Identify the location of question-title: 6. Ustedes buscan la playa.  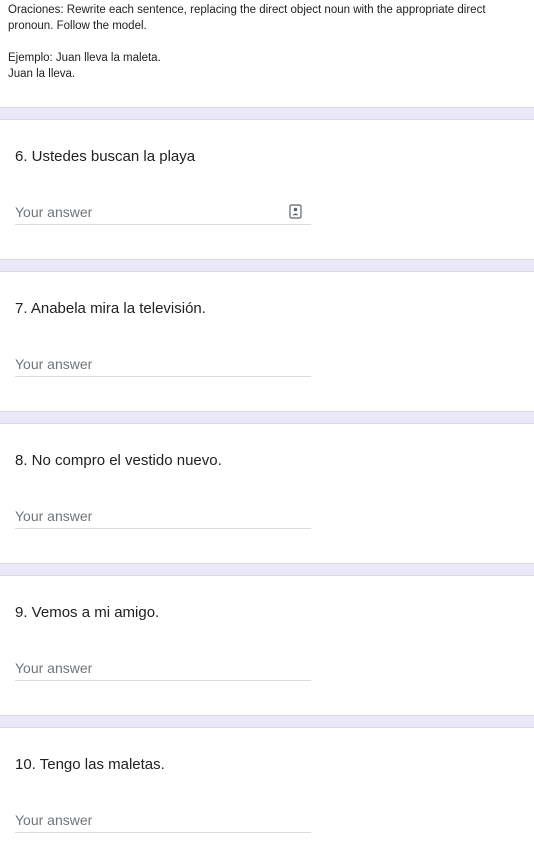
(105, 156).